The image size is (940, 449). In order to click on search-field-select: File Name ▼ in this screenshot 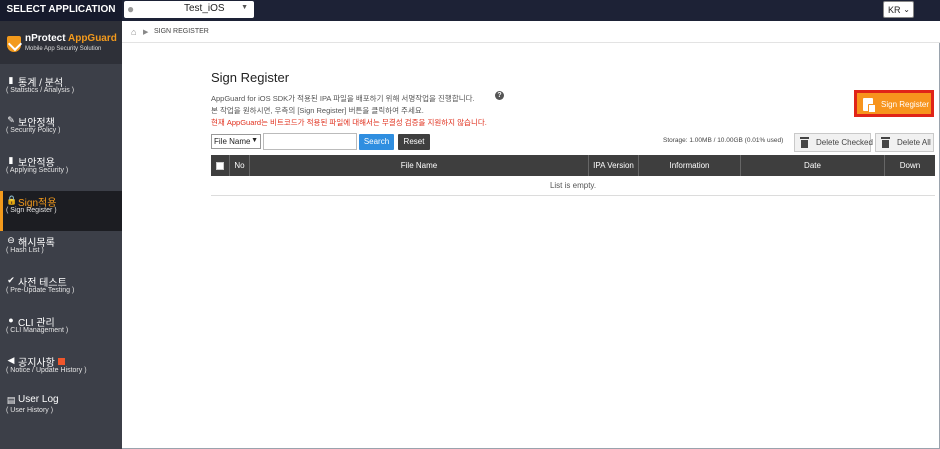, I will do `click(236, 141)`.